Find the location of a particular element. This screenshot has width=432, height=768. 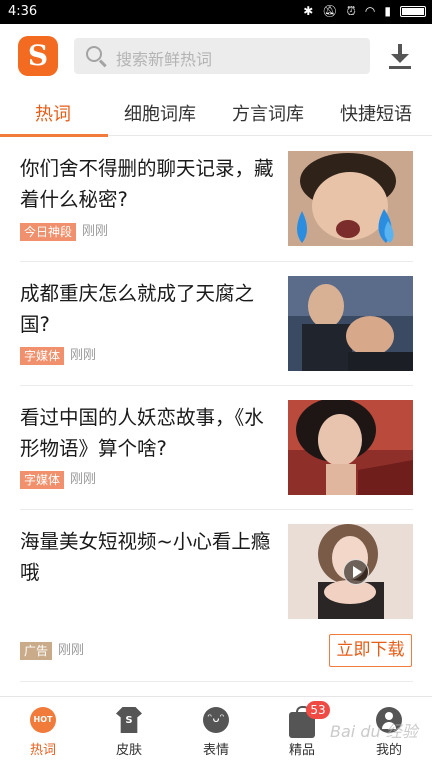

search-icon is located at coordinates (94, 54).